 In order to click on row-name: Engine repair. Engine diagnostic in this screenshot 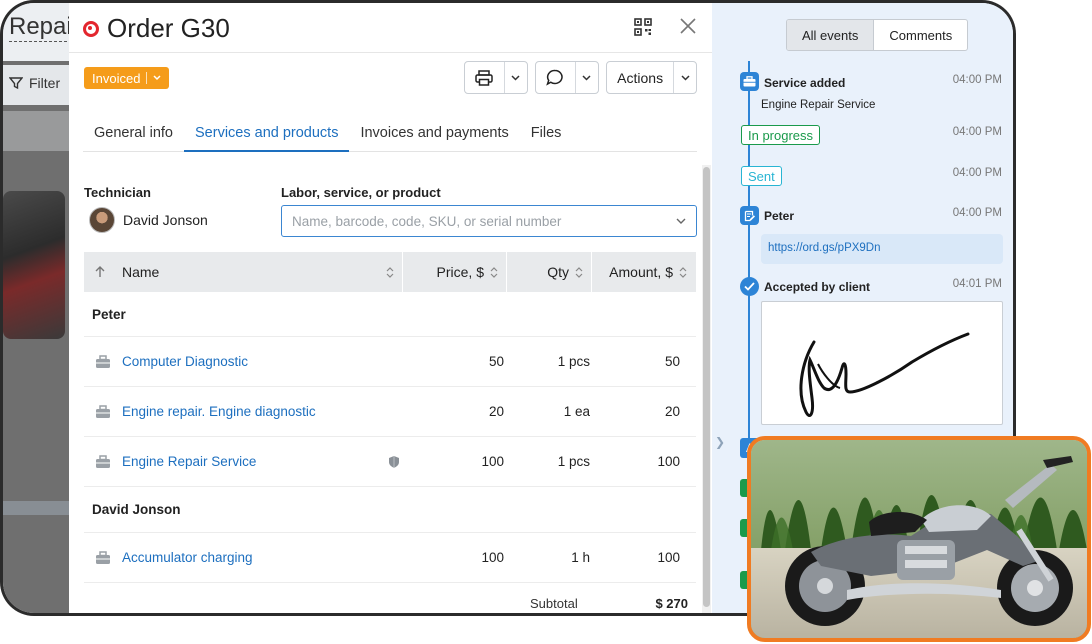, I will do `click(253, 411)`.